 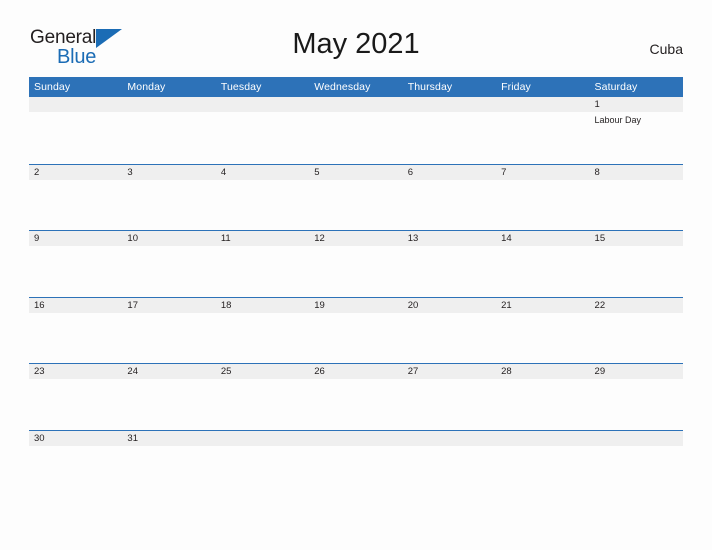 What do you see at coordinates (410, 172) in the screenshot?
I see `day-number: 6` at bounding box center [410, 172].